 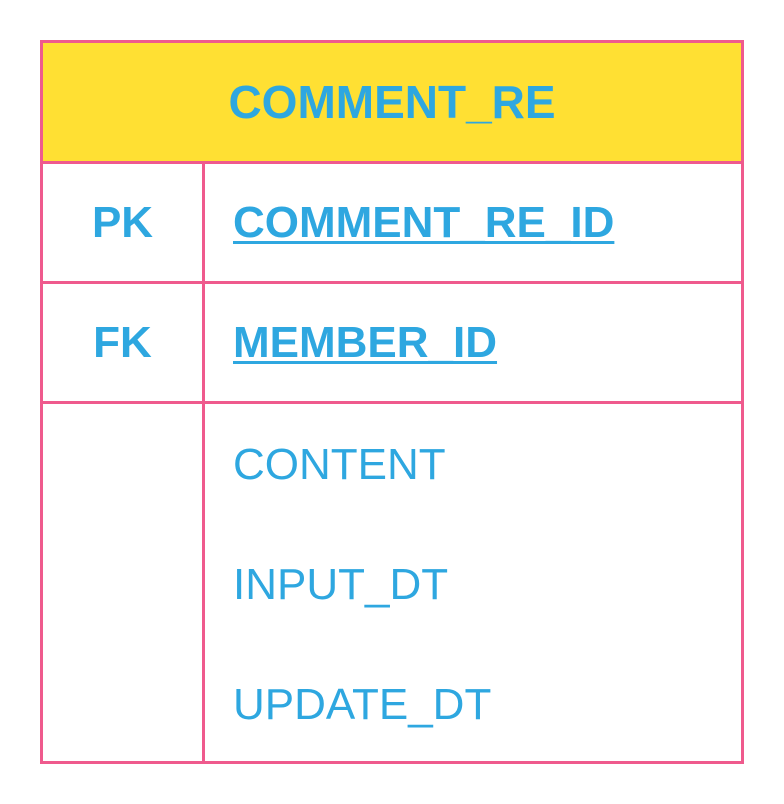 What do you see at coordinates (365, 342) in the screenshot?
I see `fk-field: MEMBER_ID` at bounding box center [365, 342].